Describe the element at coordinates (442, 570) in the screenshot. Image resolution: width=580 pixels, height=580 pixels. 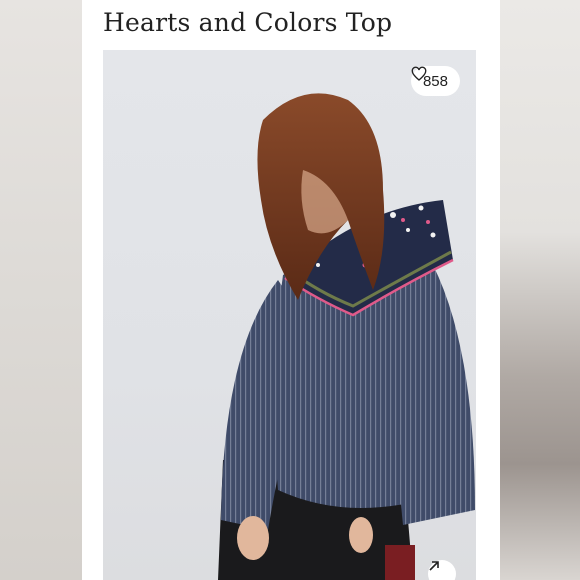
I see `share-button` at that location.